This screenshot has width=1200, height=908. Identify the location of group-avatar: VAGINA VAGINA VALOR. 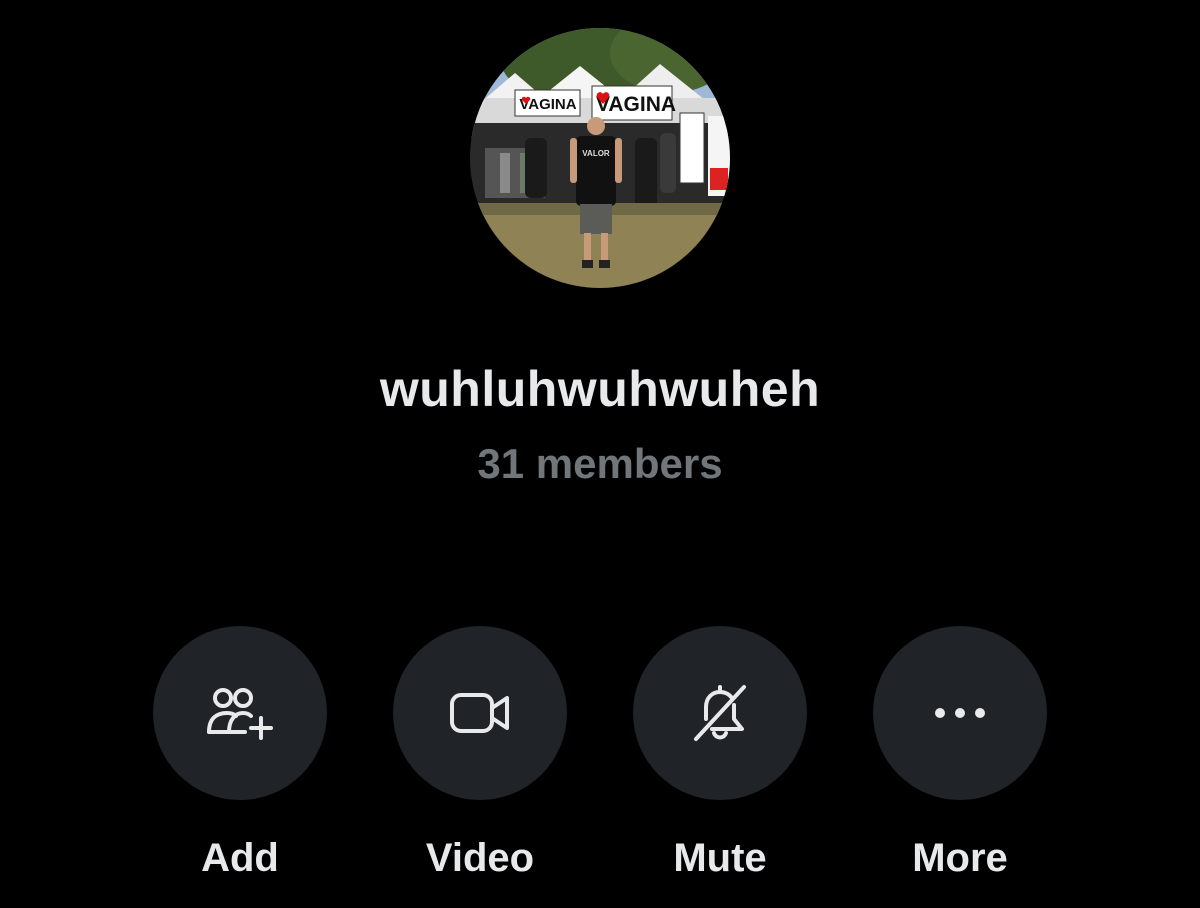
(600, 158).